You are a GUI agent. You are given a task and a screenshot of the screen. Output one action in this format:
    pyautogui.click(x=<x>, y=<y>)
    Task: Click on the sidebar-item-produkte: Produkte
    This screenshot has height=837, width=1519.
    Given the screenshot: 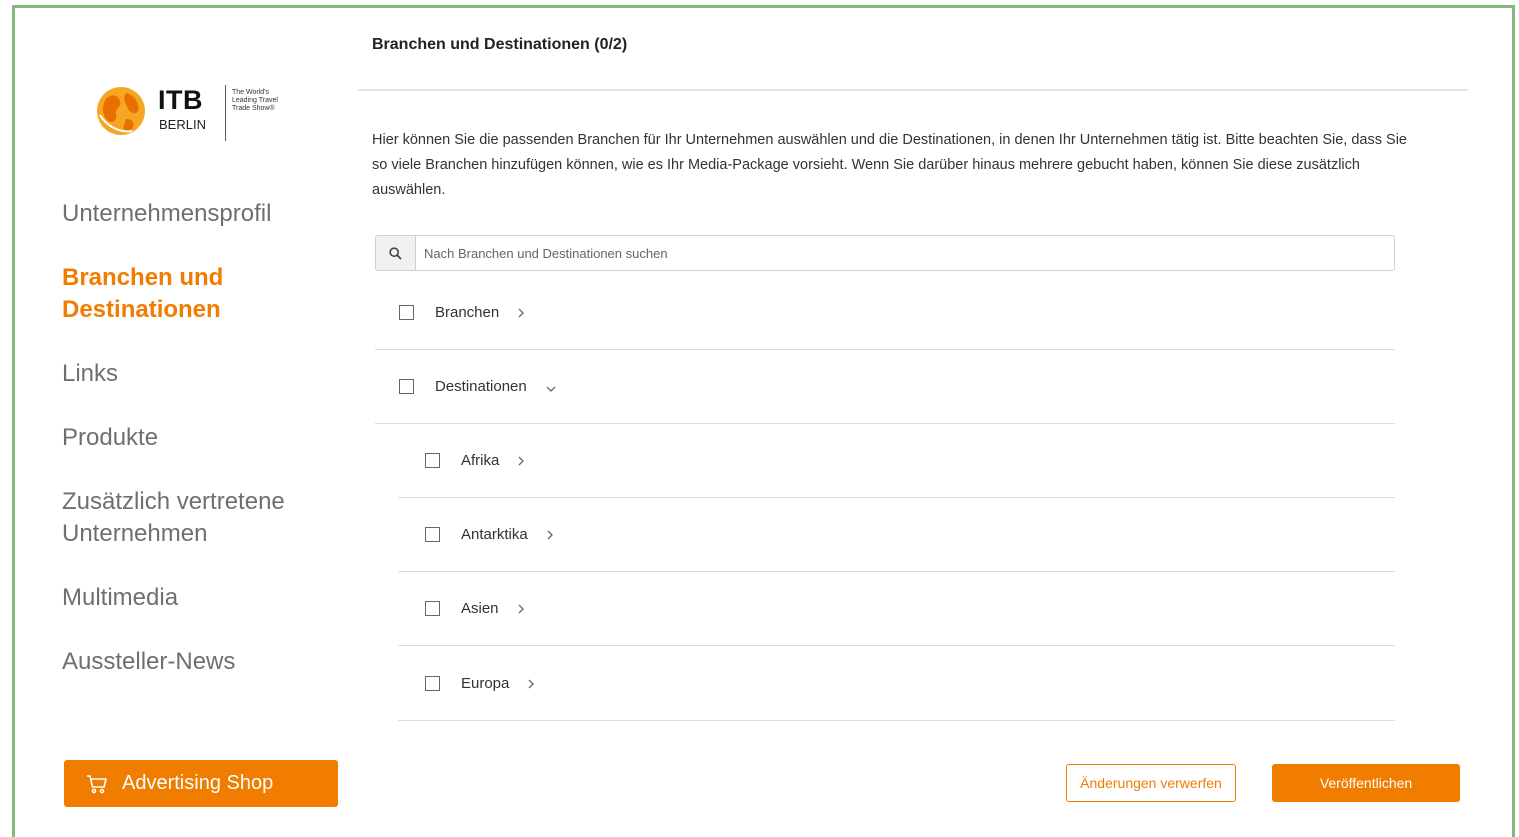 What is the action you would take?
    pyautogui.click(x=207, y=438)
    